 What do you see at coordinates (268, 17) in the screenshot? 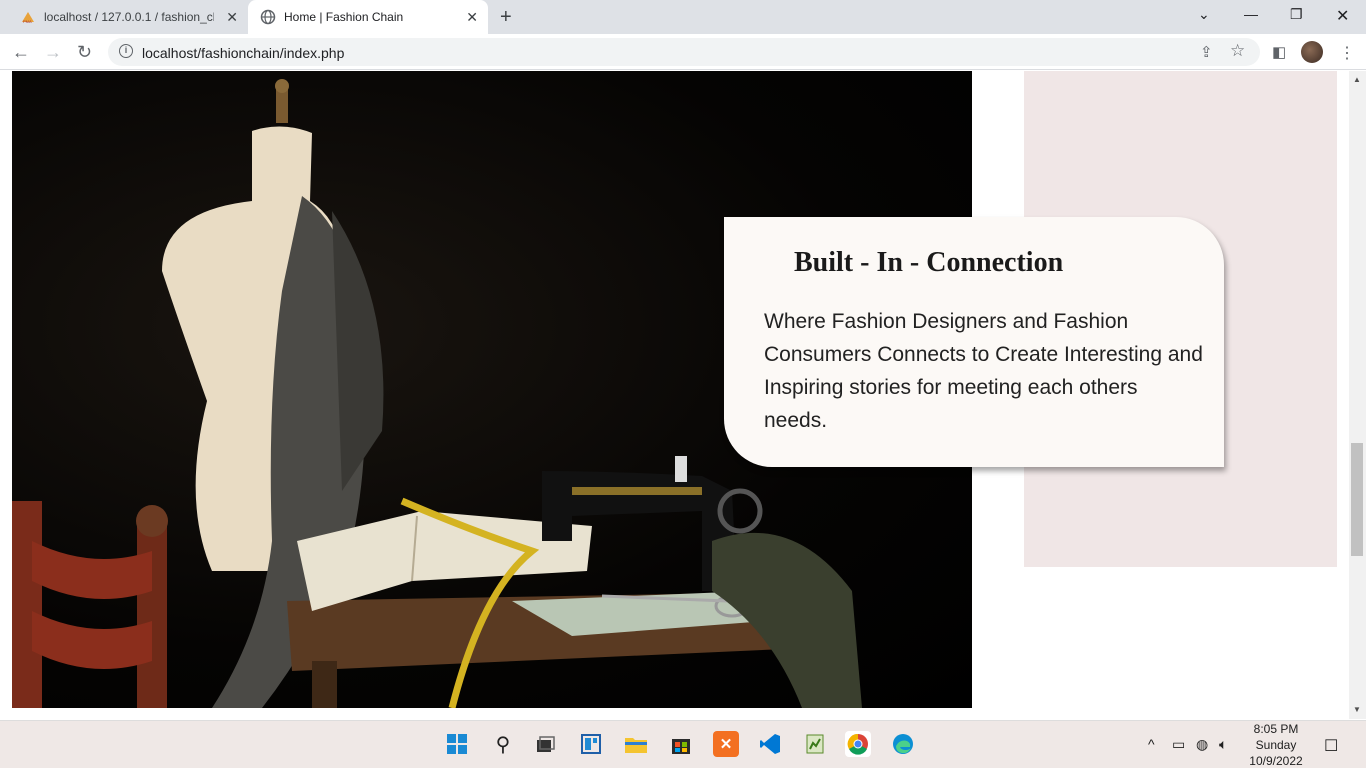
I see `globe-icon` at bounding box center [268, 17].